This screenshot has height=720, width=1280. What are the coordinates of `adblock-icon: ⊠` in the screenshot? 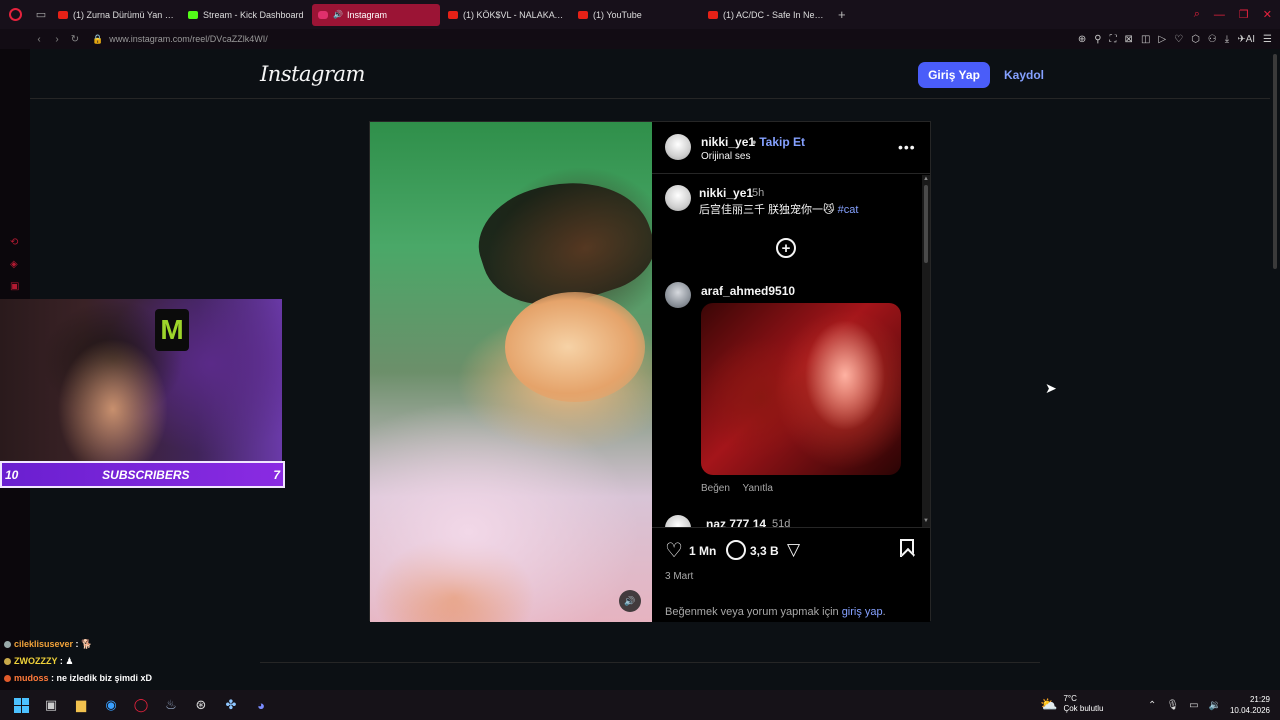 It's located at (1129, 39).